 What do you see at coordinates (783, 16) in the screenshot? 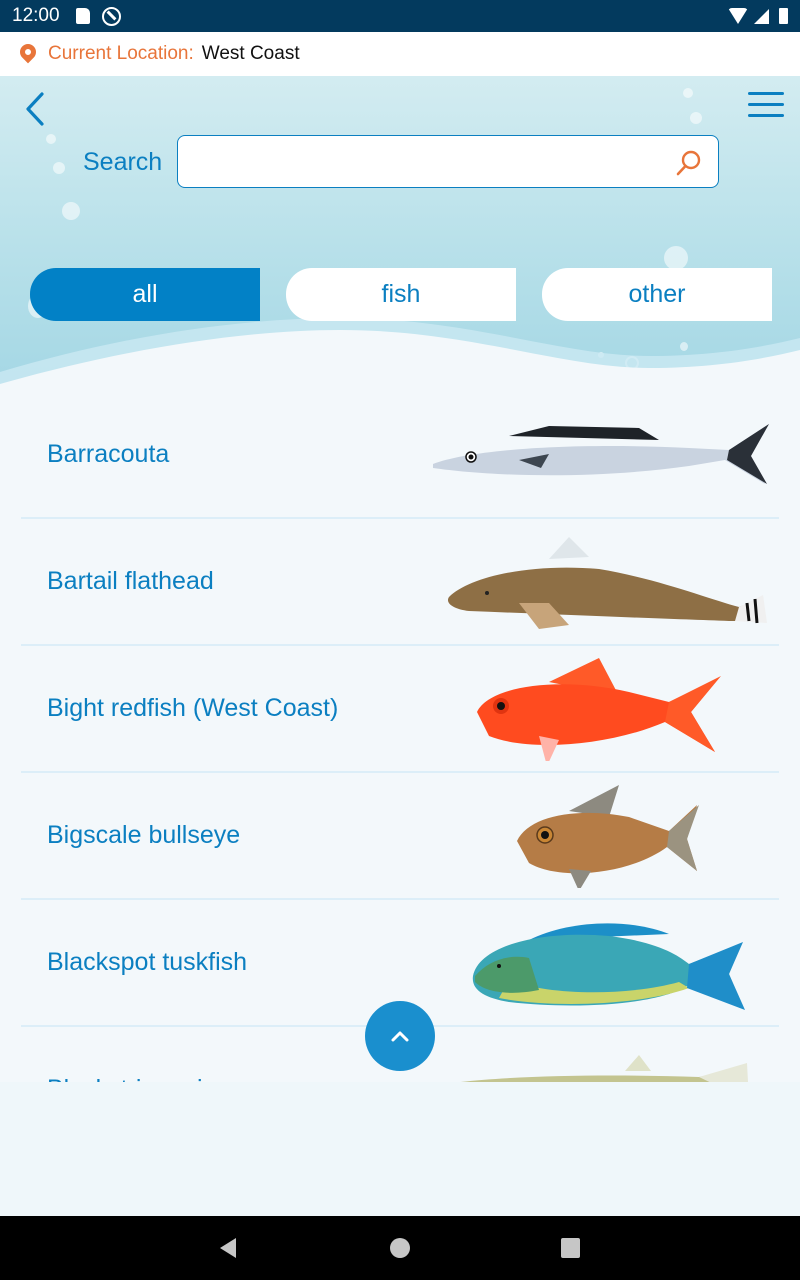
I see `battery-icon` at bounding box center [783, 16].